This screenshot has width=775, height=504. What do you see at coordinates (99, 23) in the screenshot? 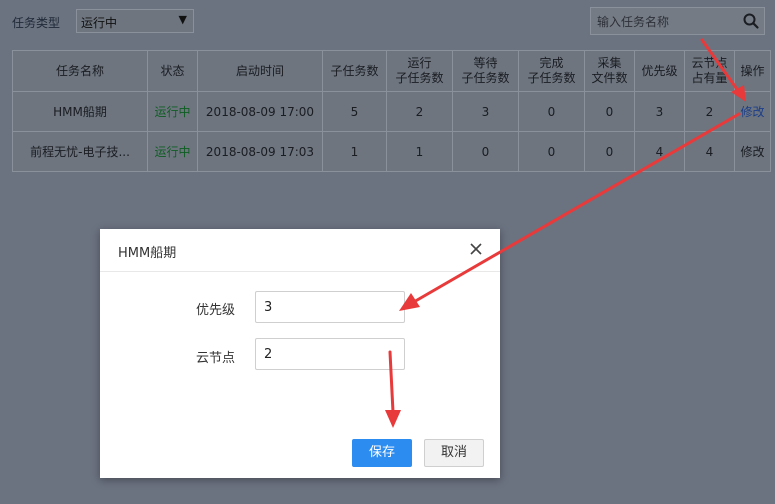
I see `task-type-selected-value: 运行中` at bounding box center [99, 23].